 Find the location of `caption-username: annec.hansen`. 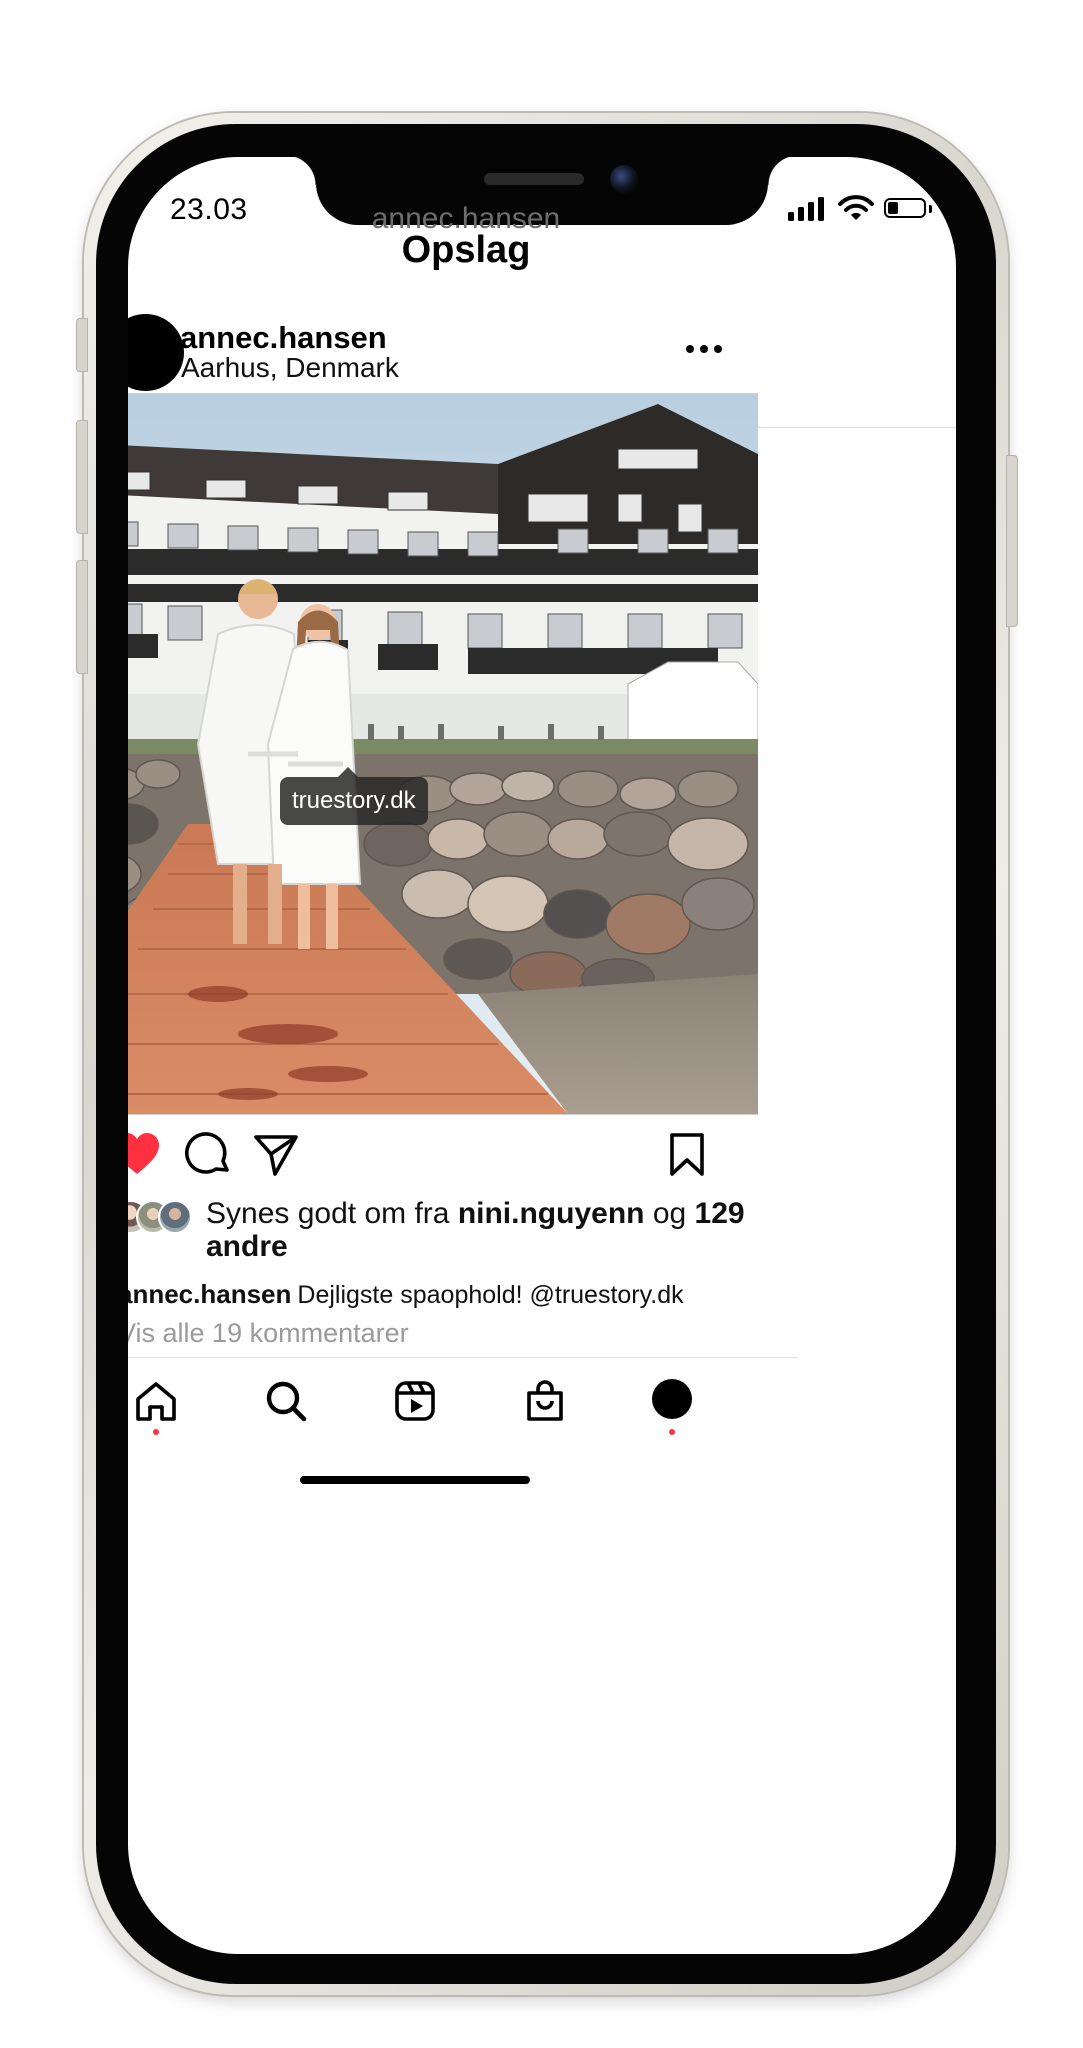

caption-username: annec.hansen is located at coordinates (209, 1294).